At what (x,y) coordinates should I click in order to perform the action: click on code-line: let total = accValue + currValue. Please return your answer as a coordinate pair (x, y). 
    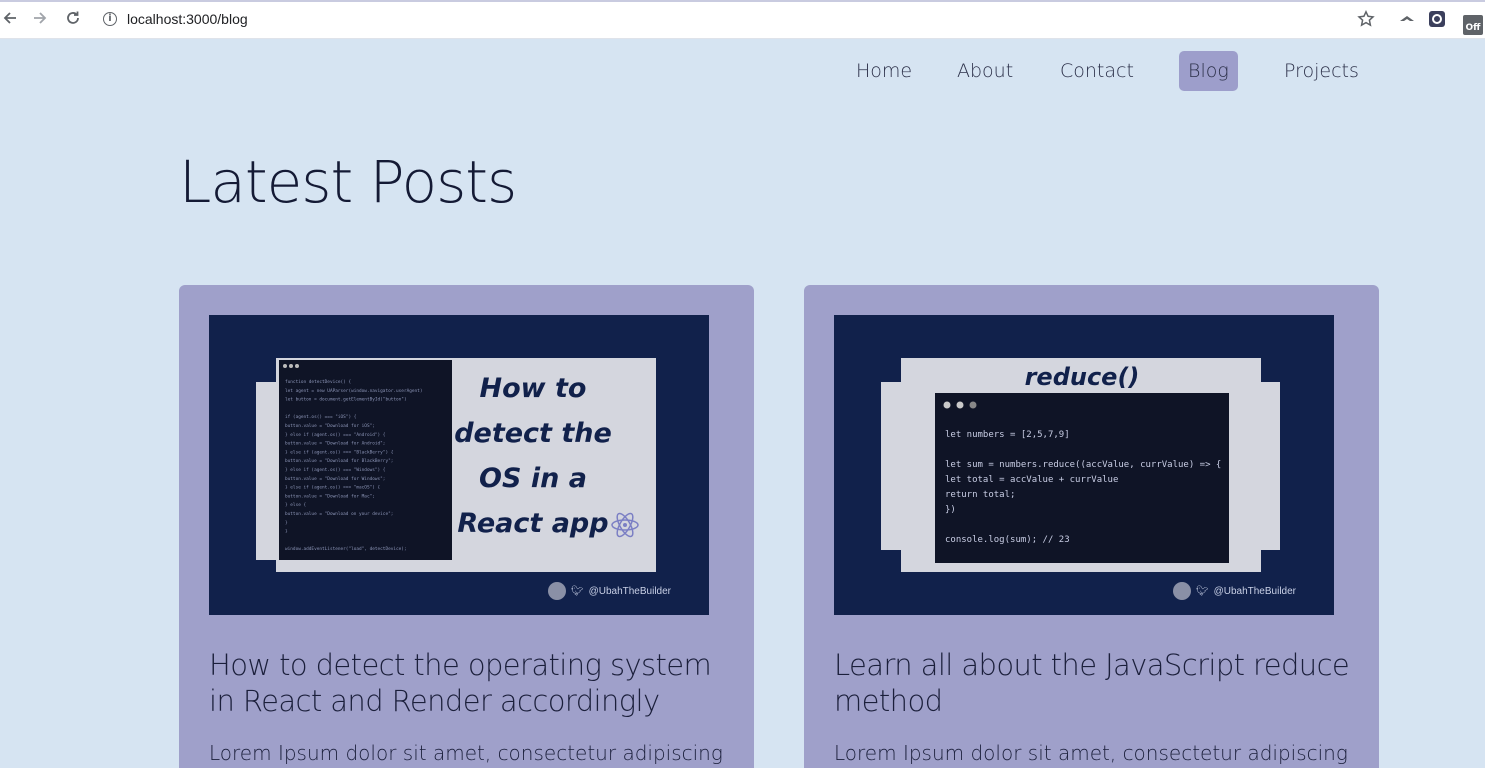
    Looking at the image, I should click on (1031, 480).